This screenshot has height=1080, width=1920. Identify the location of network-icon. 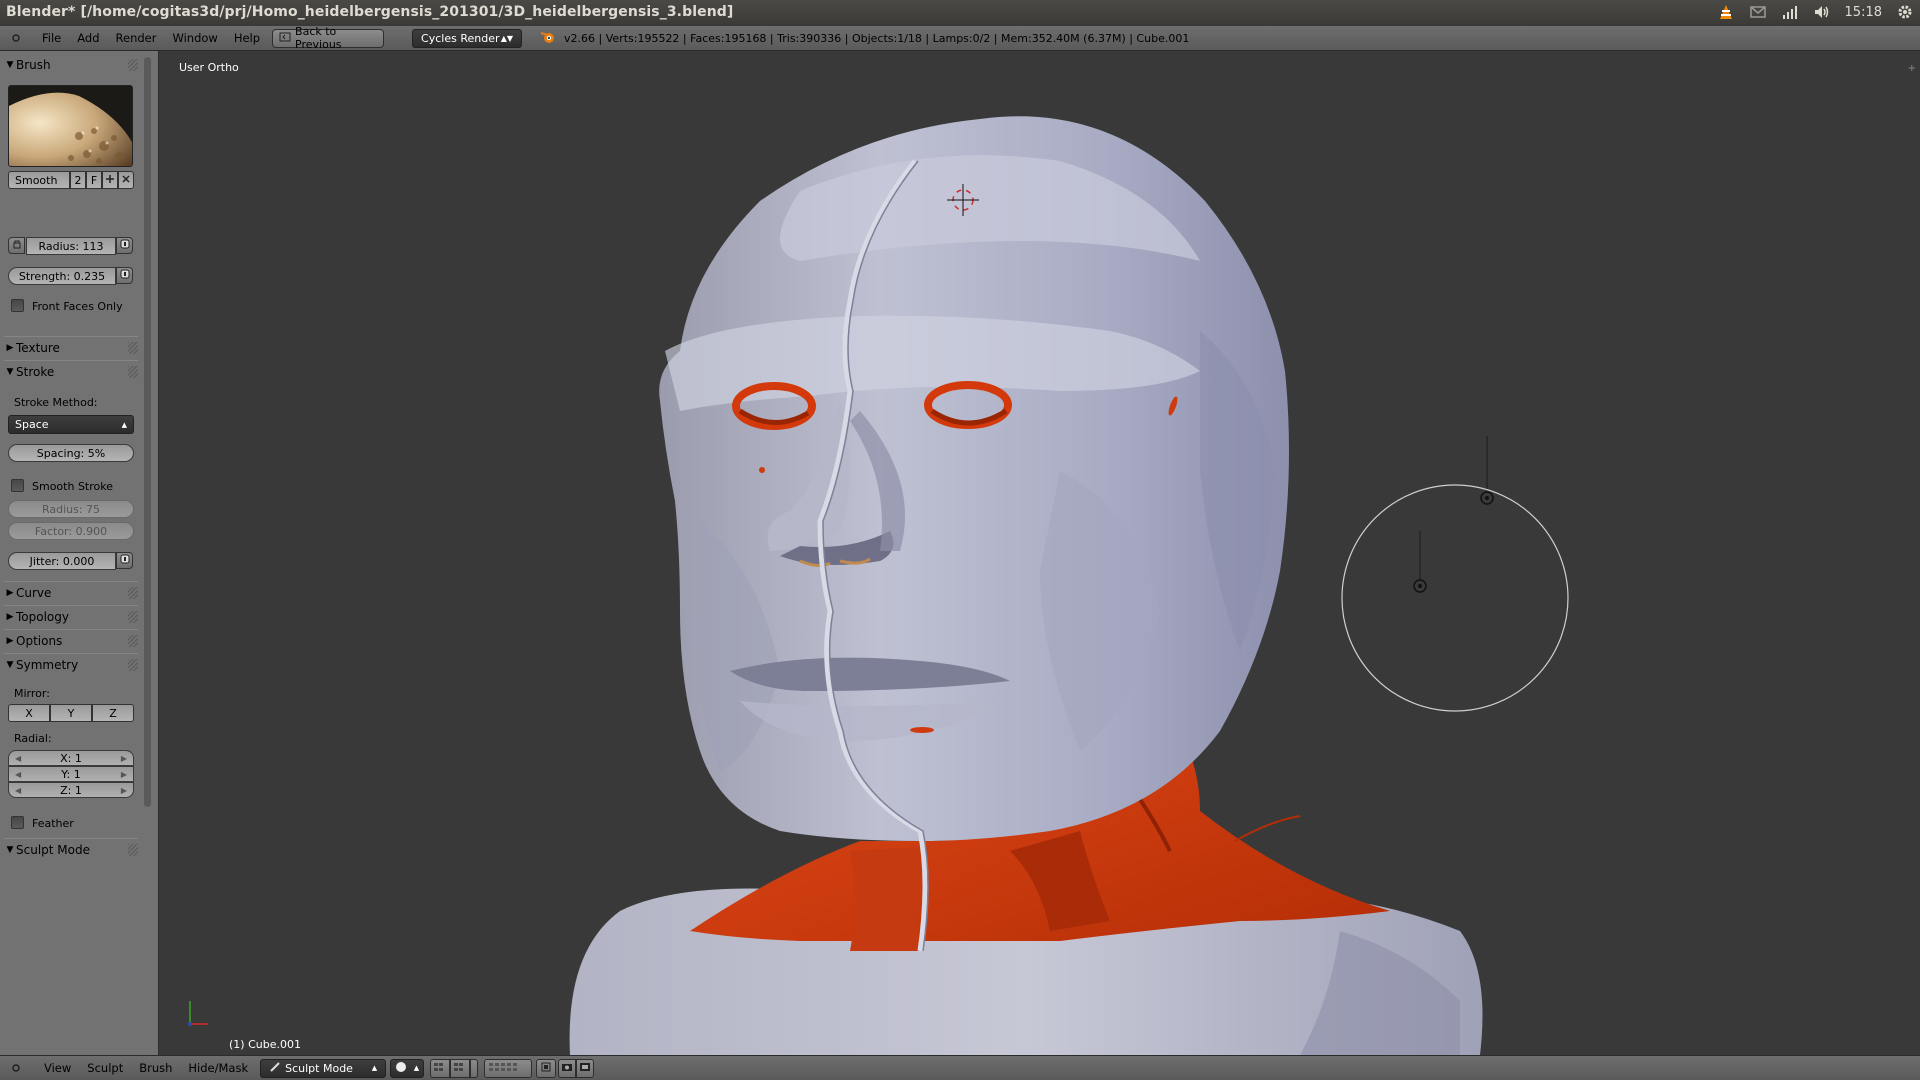
(1790, 12).